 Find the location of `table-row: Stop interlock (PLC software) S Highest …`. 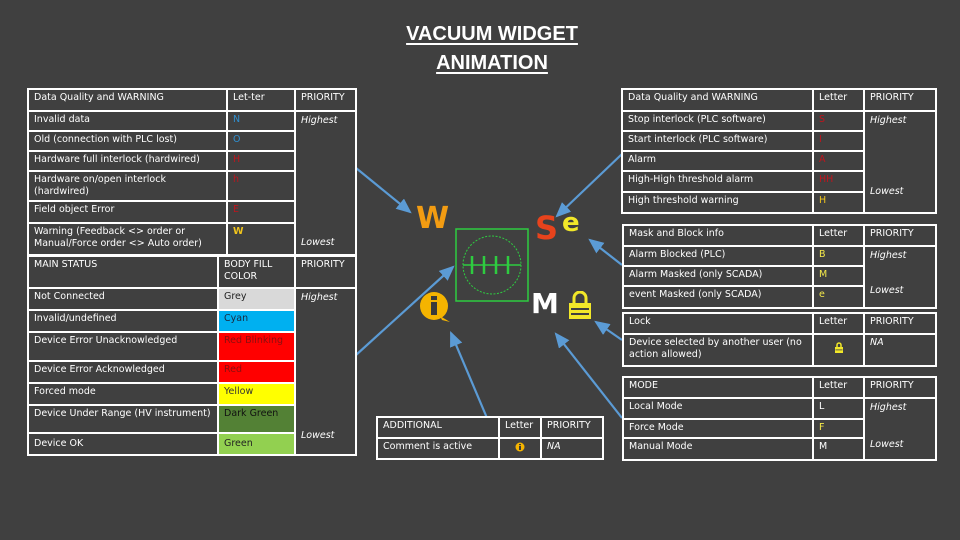

table-row: Stop interlock (PLC software) S Highest … is located at coordinates (779, 162).